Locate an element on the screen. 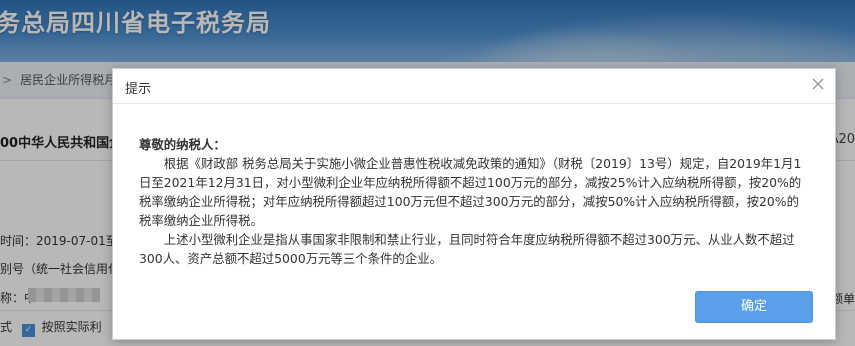 The image size is (855, 346). confirm-button: 确定 is located at coordinates (754, 307).